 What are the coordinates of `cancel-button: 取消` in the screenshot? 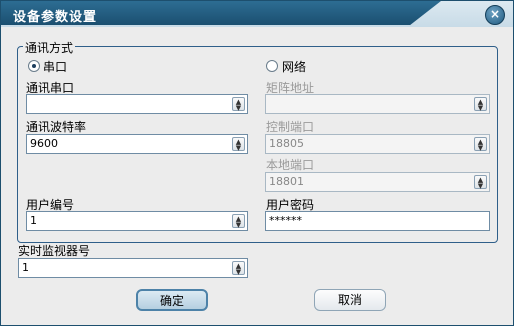 It's located at (350, 300).